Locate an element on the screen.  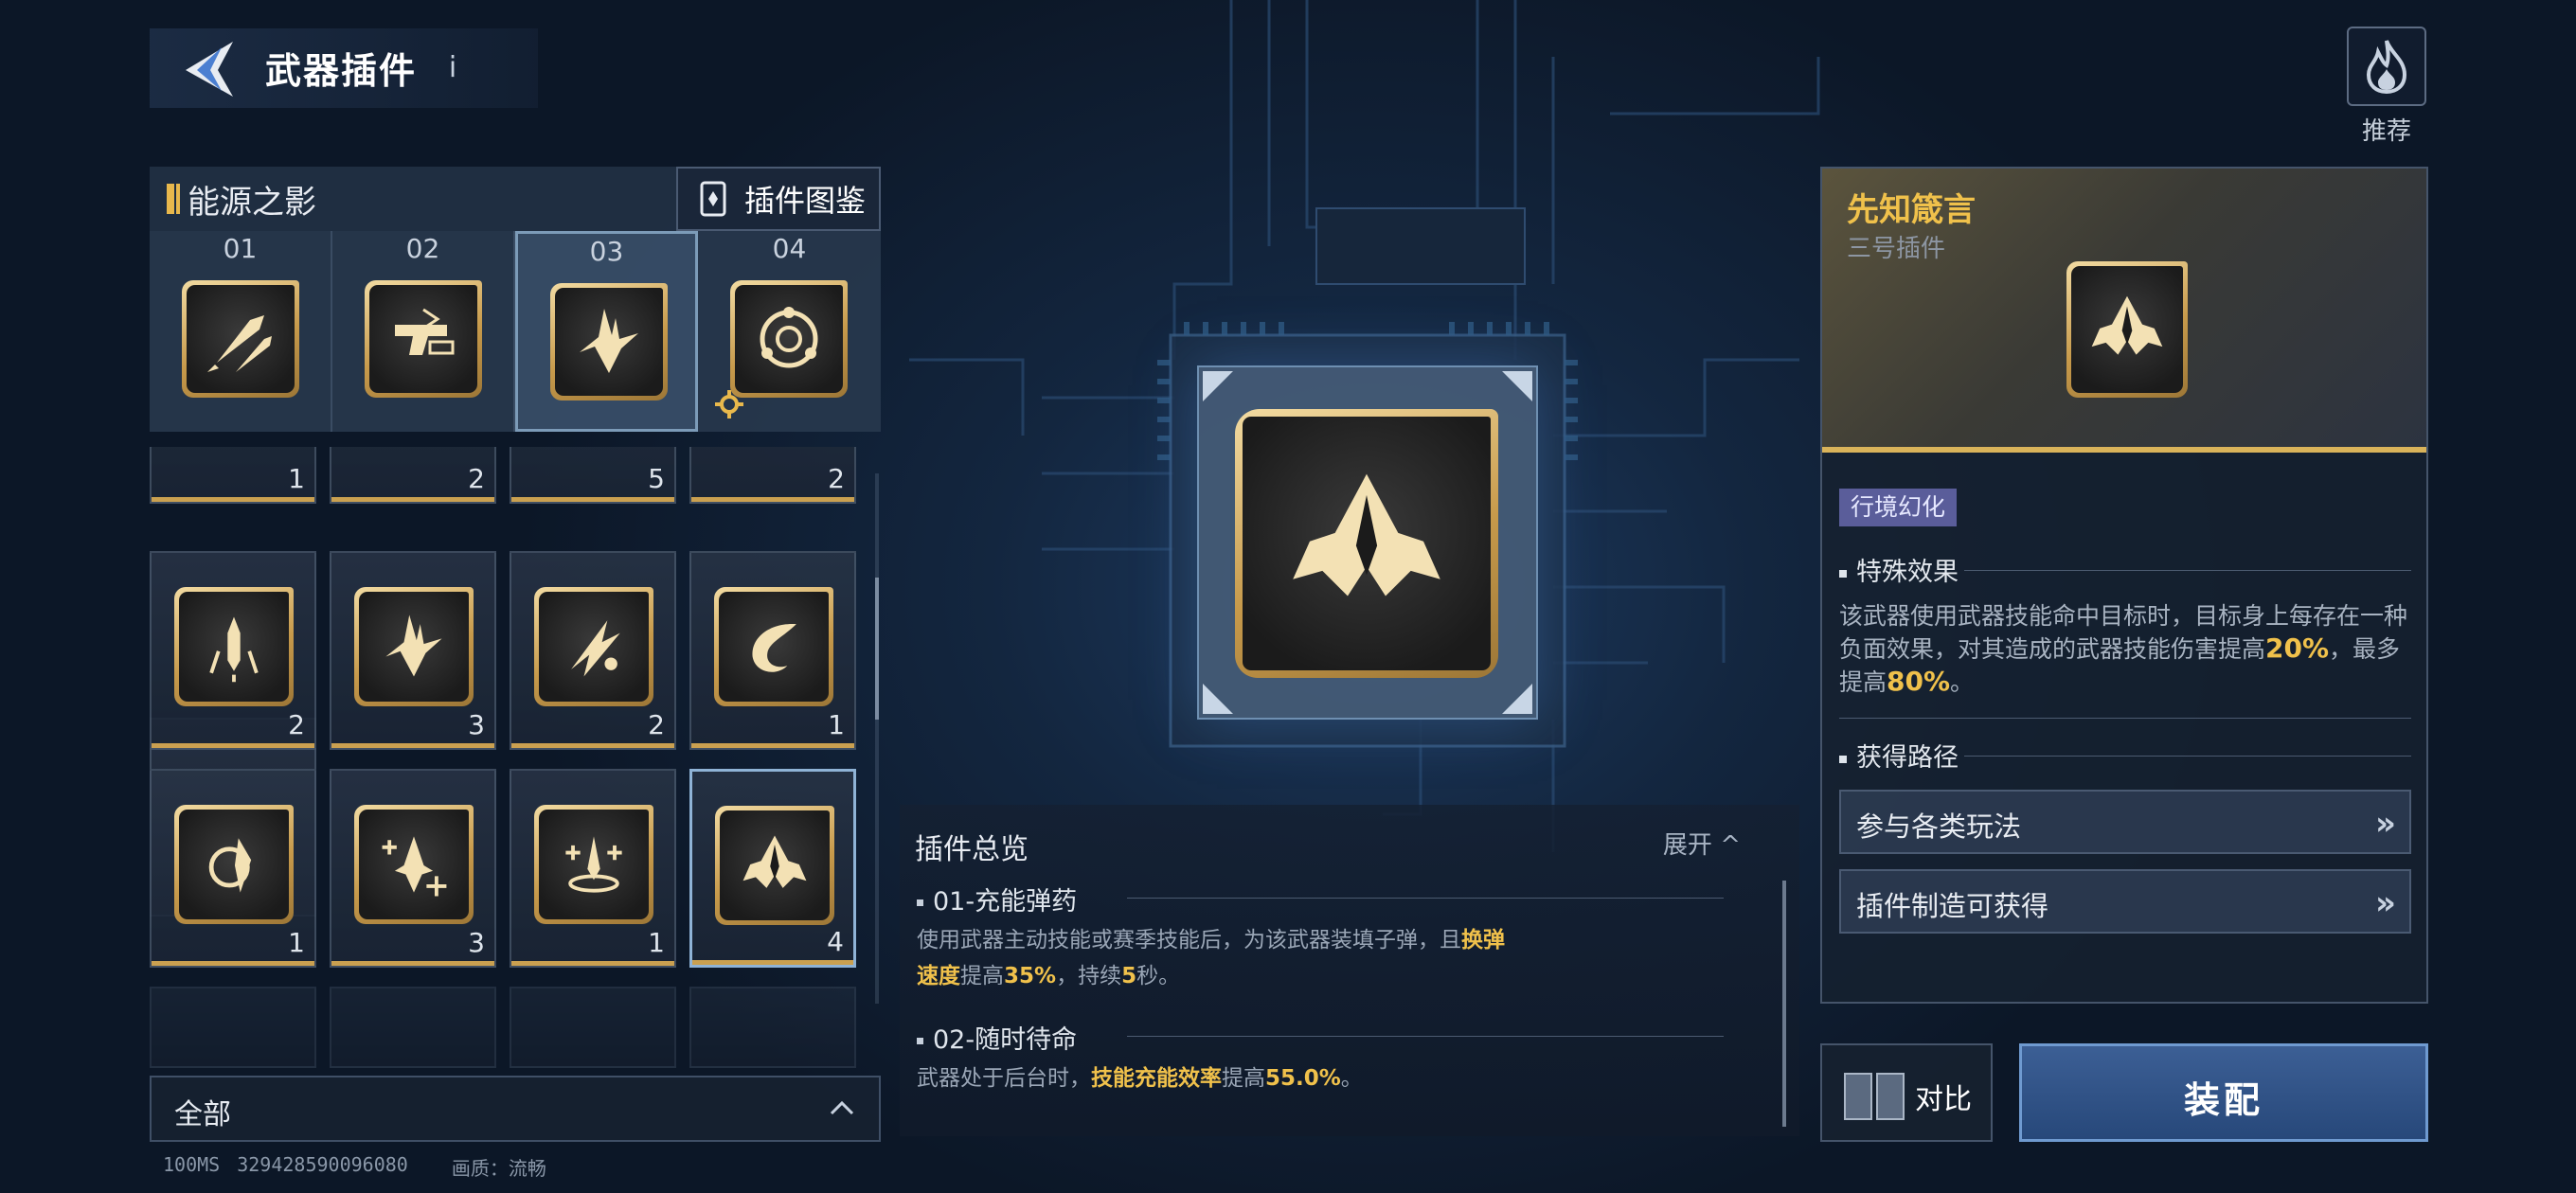
plugin-count: 4 is located at coordinates (835, 941).